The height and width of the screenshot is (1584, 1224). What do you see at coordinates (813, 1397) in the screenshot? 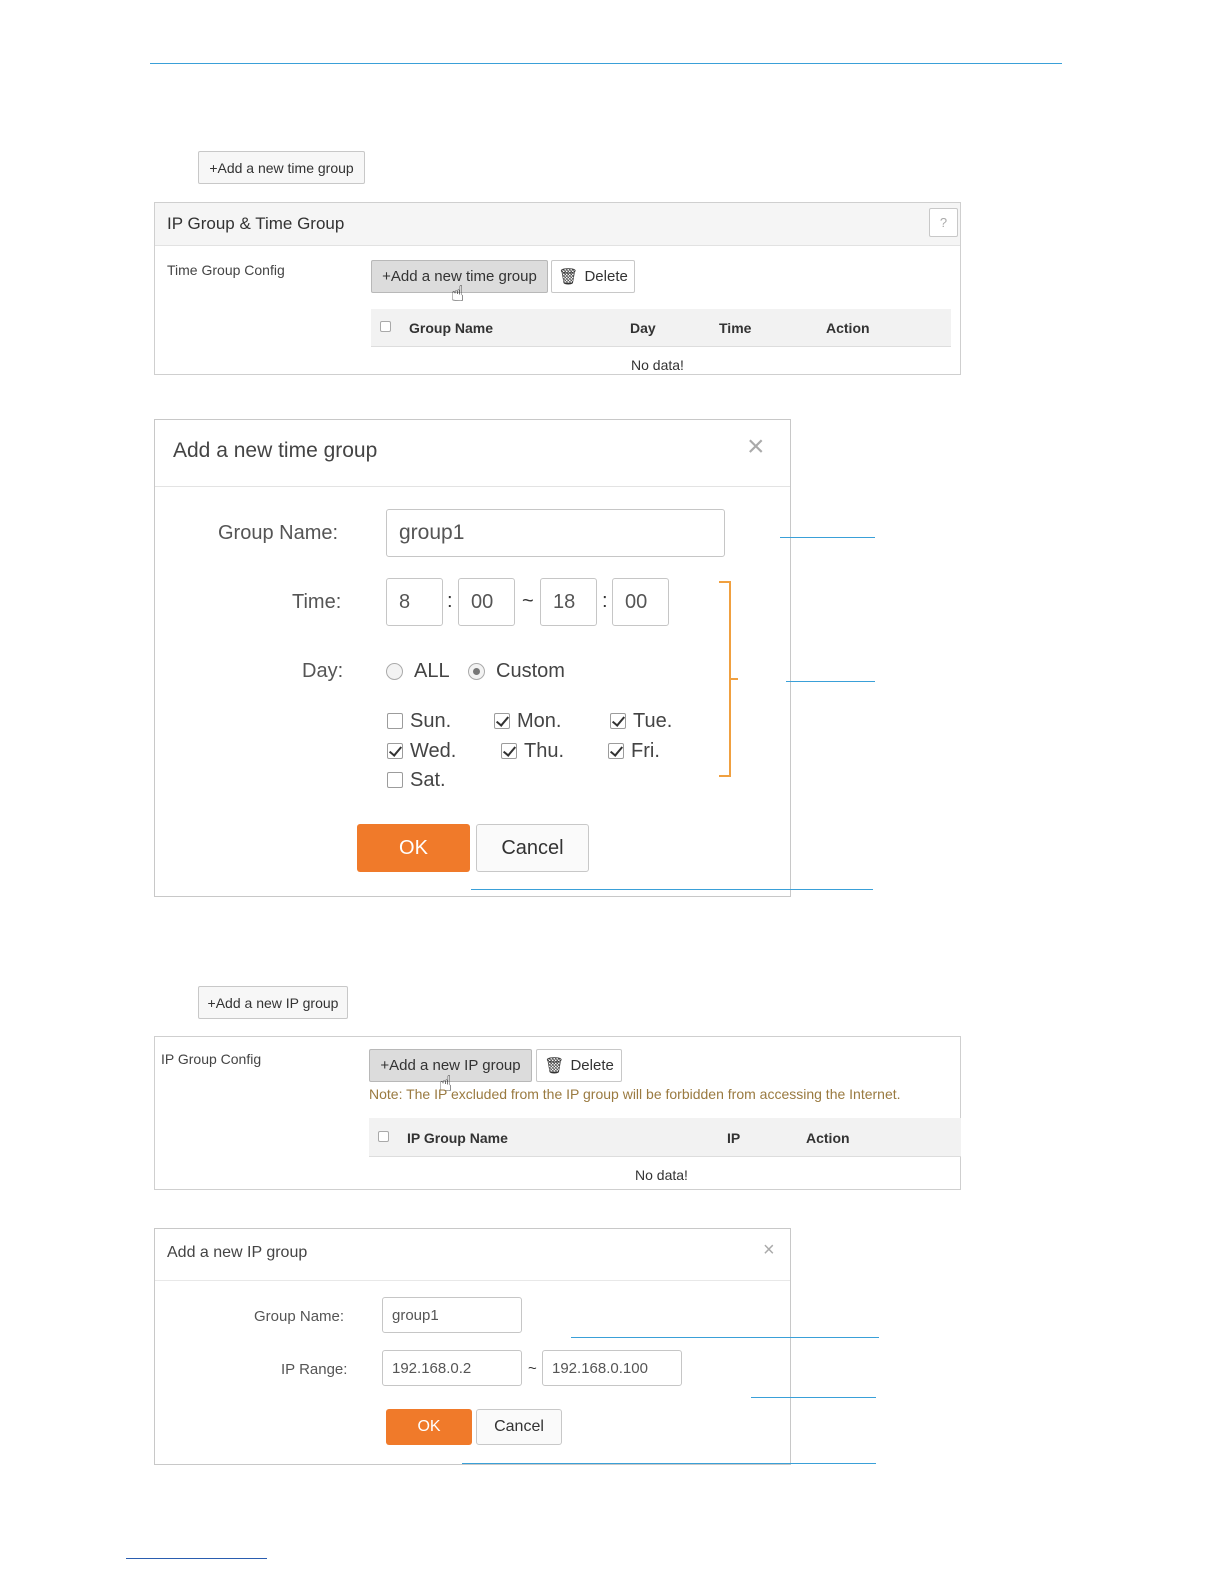
I see `callout-line-ip-range` at bounding box center [813, 1397].